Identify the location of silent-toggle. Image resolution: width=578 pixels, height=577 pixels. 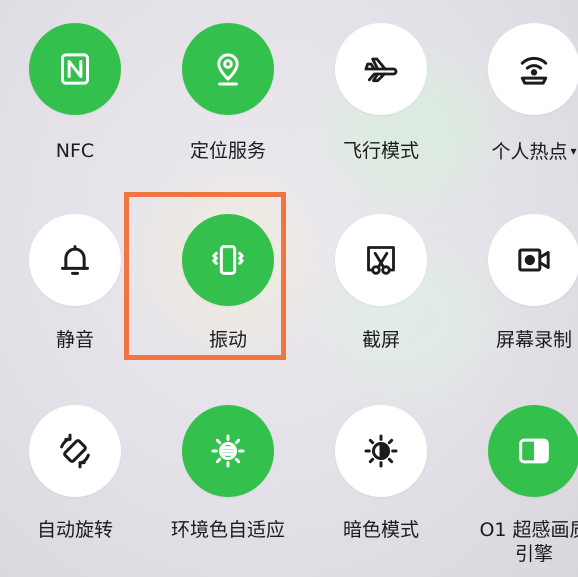
(75, 260).